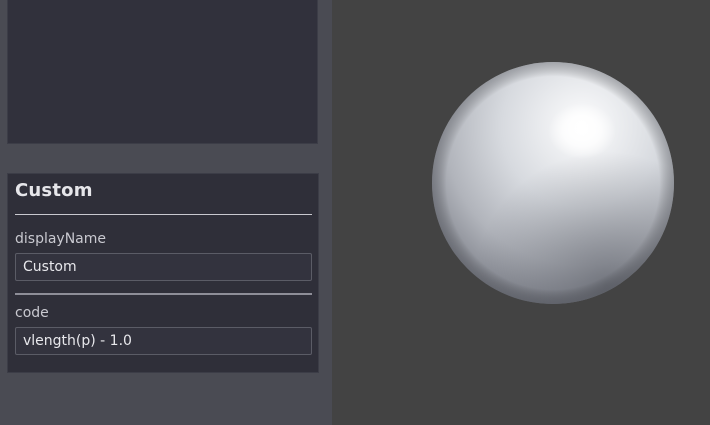 This screenshot has width=710, height=425. What do you see at coordinates (163, 267) in the screenshot?
I see `displayname-input` at bounding box center [163, 267].